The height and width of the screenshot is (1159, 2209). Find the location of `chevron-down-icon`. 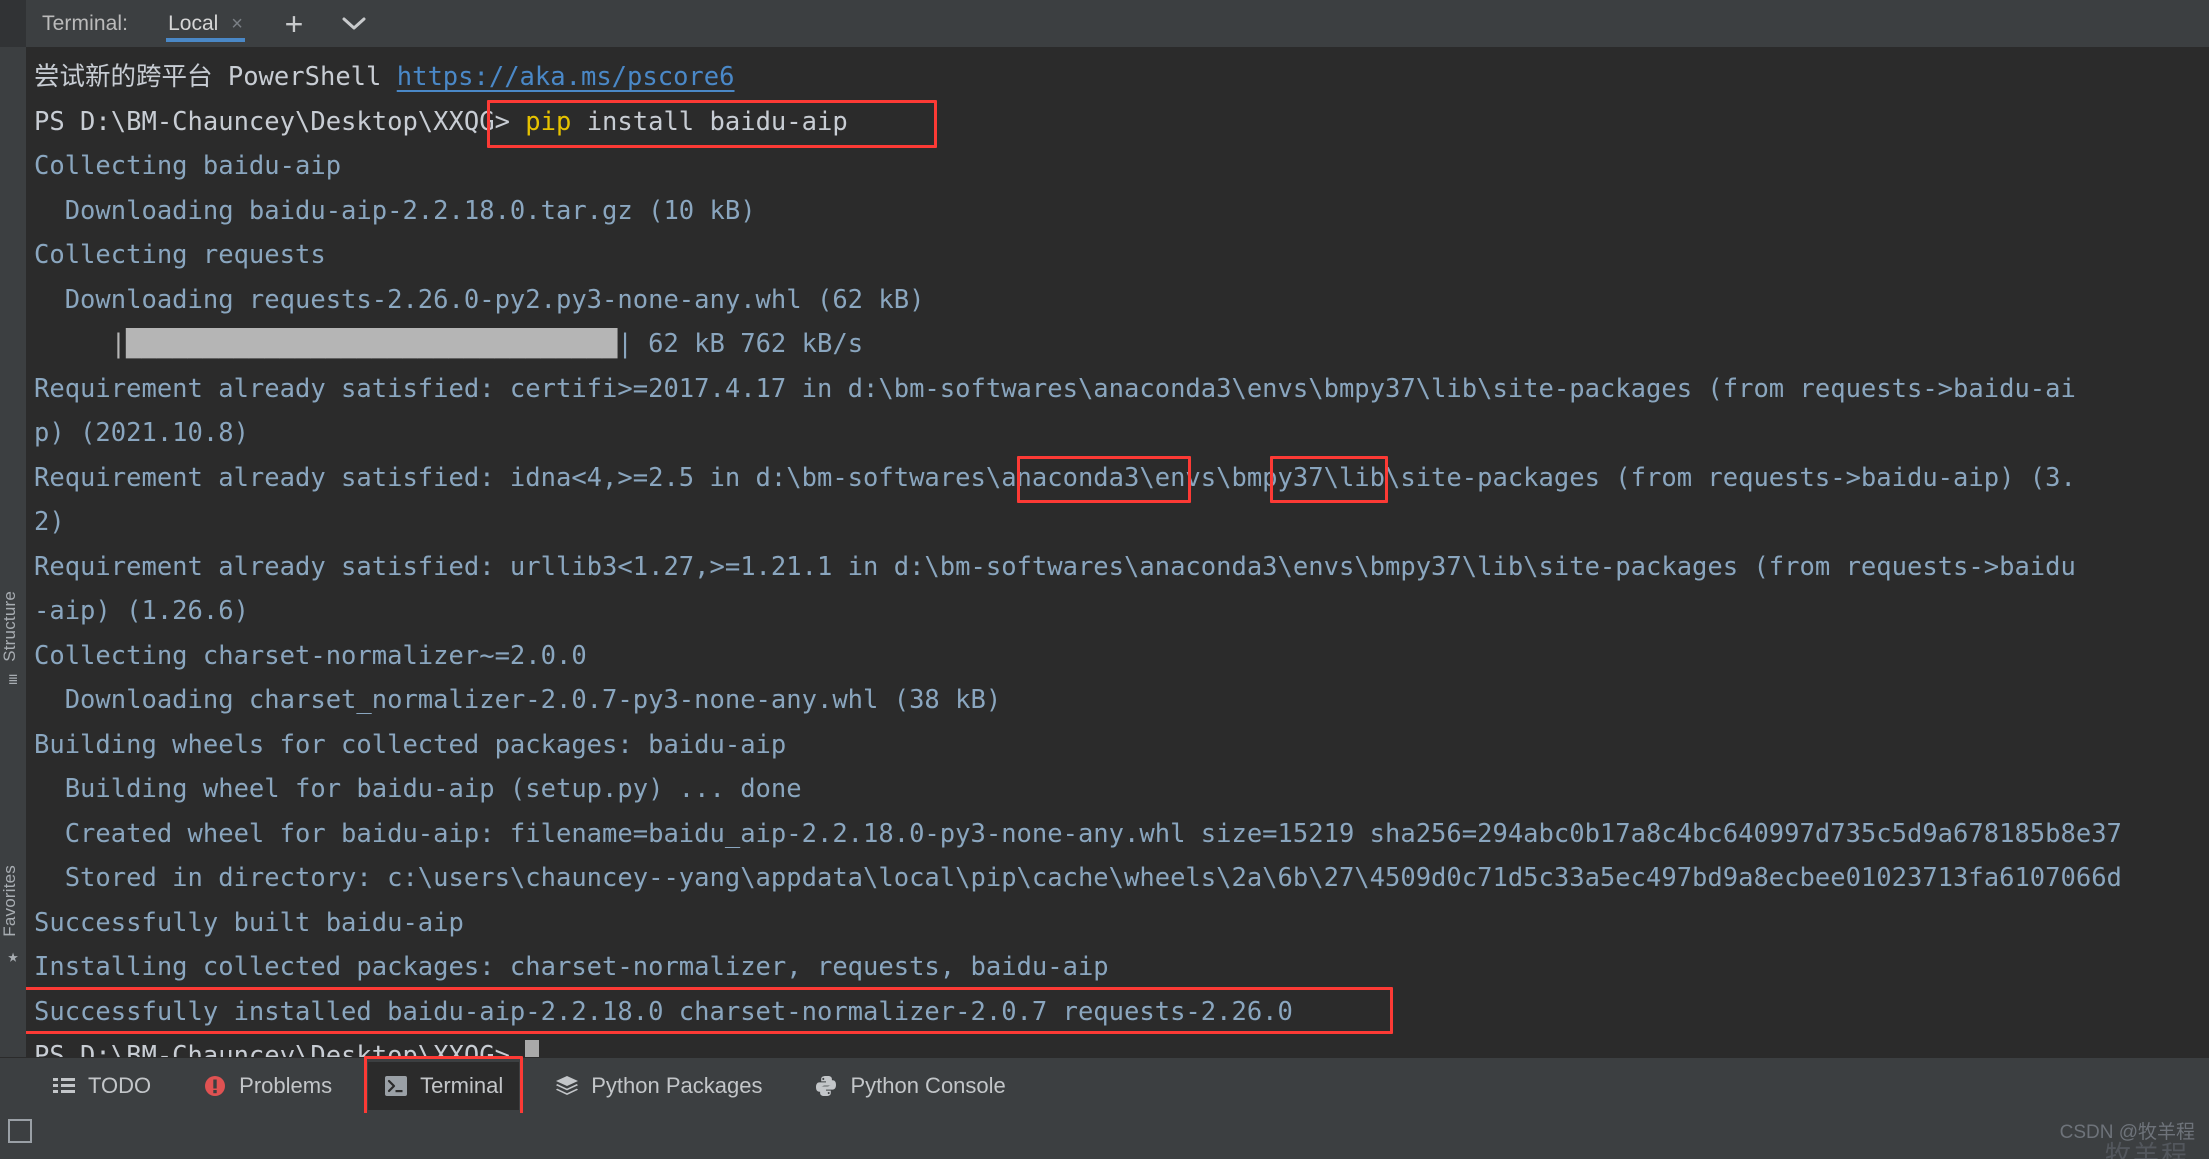

chevron-down-icon is located at coordinates (354, 24).